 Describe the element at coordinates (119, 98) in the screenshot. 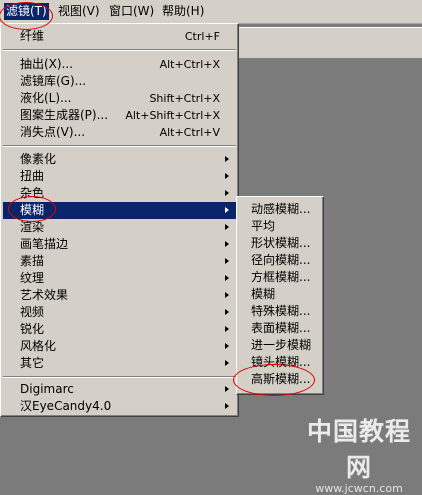

I see `menu-item-liquify: 液化(L)... Shift+Ctrl+X` at that location.